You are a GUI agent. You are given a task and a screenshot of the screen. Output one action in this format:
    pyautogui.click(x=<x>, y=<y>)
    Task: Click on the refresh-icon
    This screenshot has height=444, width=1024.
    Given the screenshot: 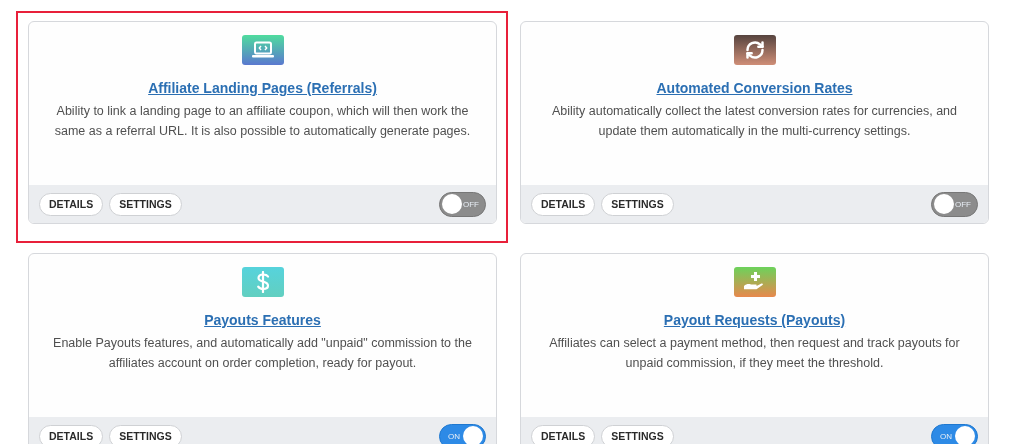 What is the action you would take?
    pyautogui.click(x=754, y=50)
    